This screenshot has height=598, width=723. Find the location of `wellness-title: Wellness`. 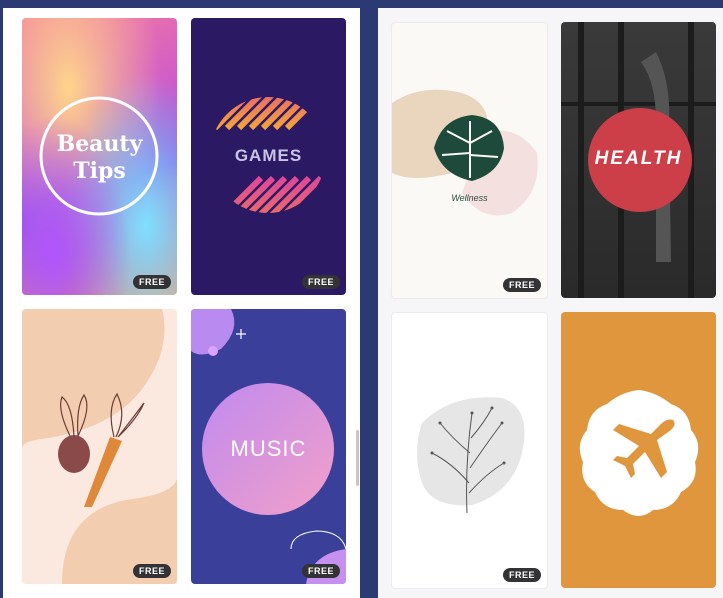

wellness-title: Wellness is located at coordinates (469, 198).